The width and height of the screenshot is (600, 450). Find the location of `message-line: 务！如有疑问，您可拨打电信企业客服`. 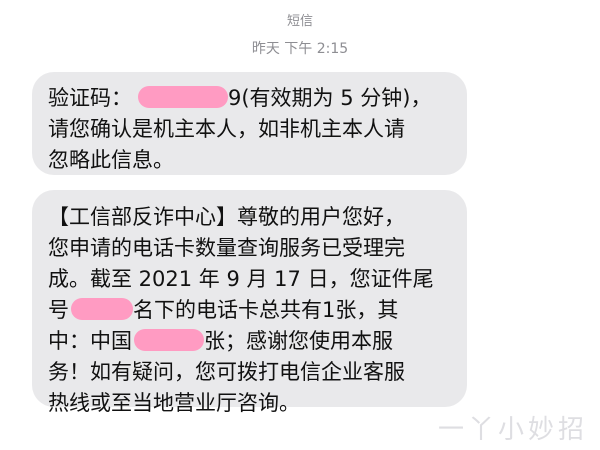

message-line: 务！如有疑问，您可拨打电信企业客服 is located at coordinates (226, 372).